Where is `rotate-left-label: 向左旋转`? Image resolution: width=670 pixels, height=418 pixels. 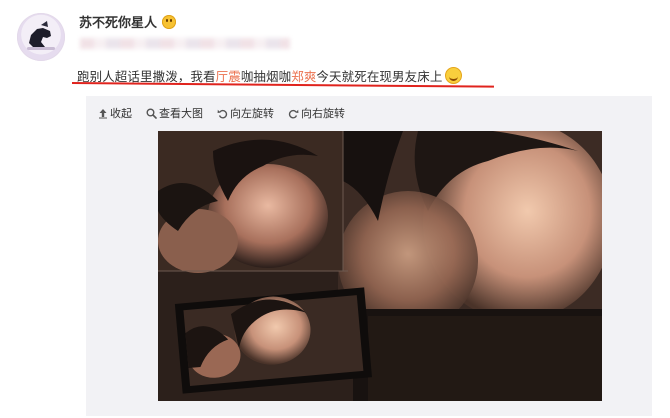
rotate-left-label: 向左旋转 is located at coordinates (252, 113).